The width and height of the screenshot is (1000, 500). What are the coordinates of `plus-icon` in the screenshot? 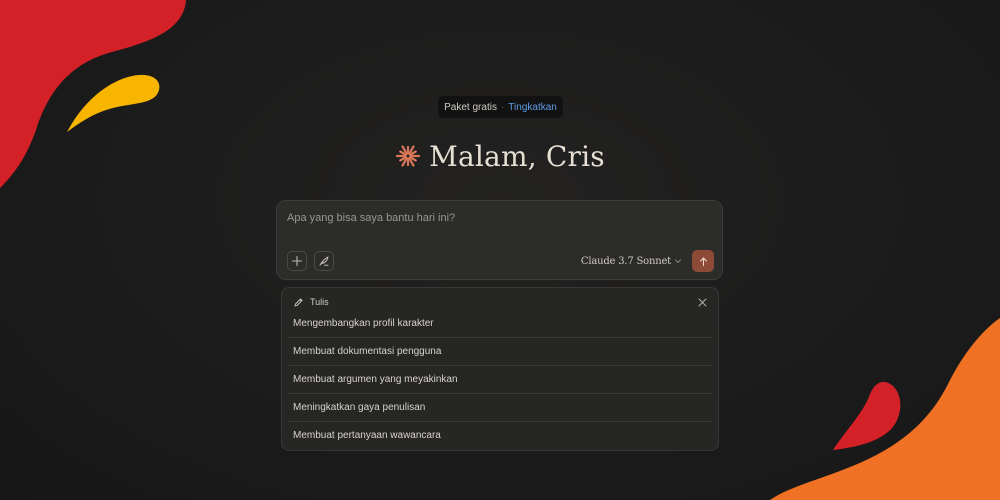 It's located at (297, 261).